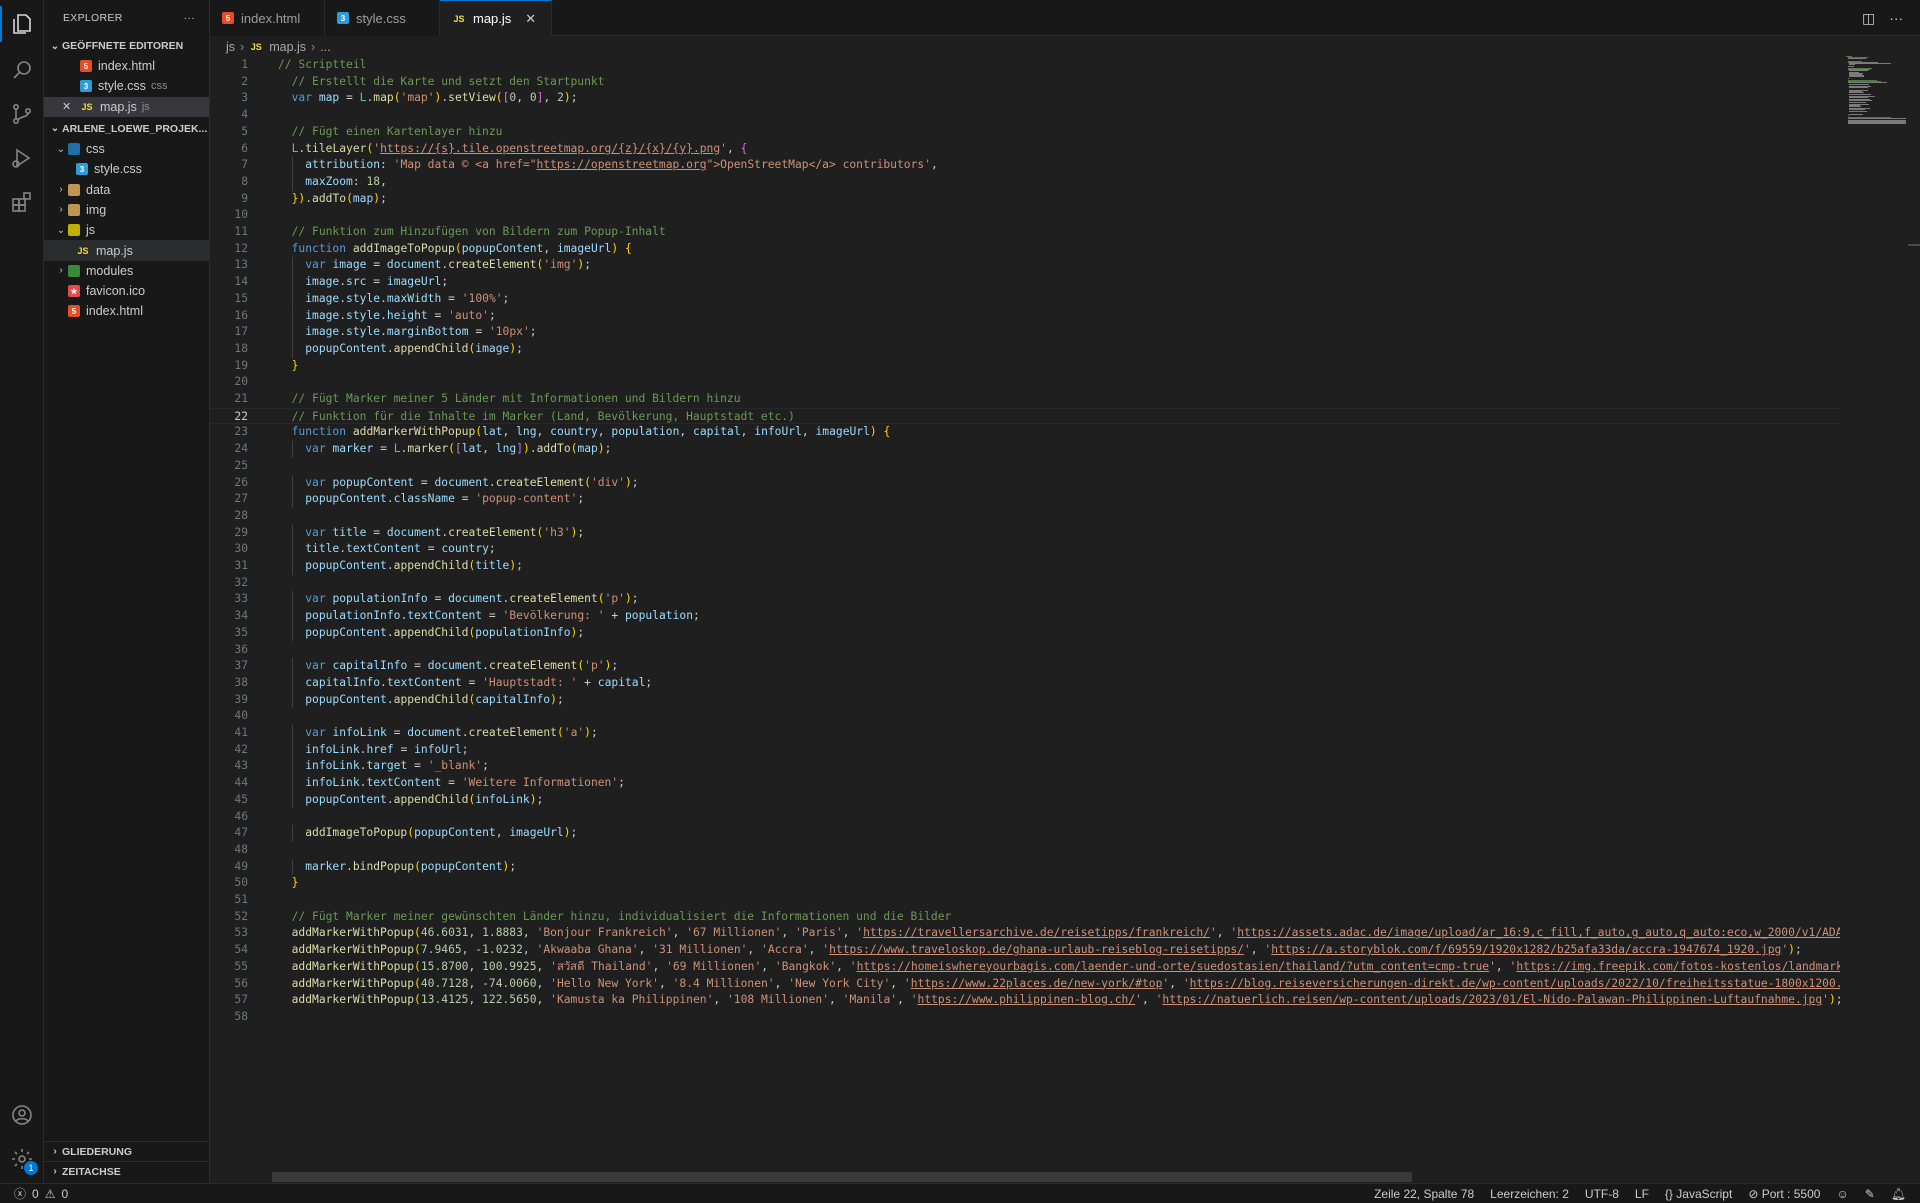  What do you see at coordinates (126, 106) in the screenshot?
I see `open-editor-item: ✕ JS map.js js` at bounding box center [126, 106].